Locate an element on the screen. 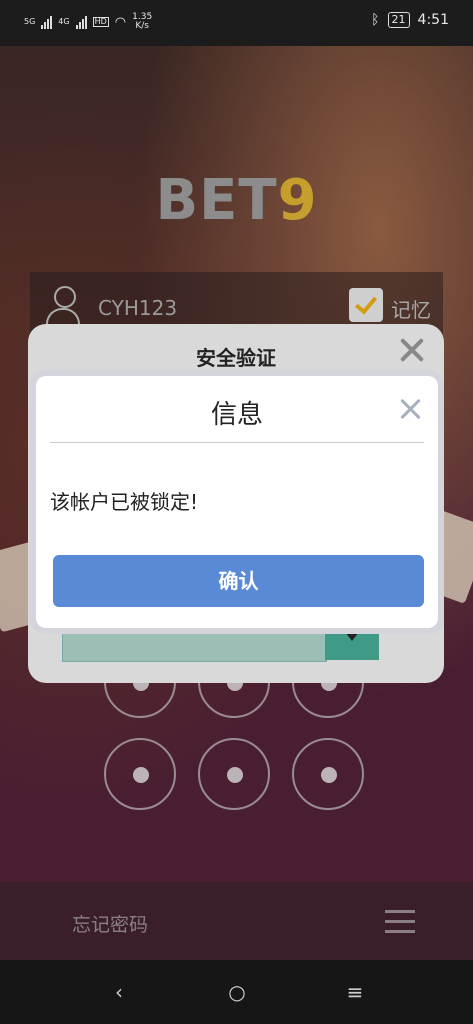  brand-logo: BET9 is located at coordinates (236, 200).